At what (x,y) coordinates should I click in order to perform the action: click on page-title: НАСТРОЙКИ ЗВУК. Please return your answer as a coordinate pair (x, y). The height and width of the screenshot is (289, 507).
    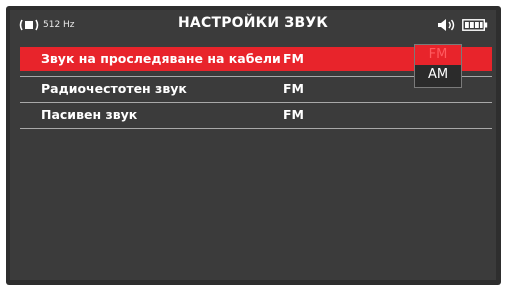
    Looking at the image, I should click on (253, 23).